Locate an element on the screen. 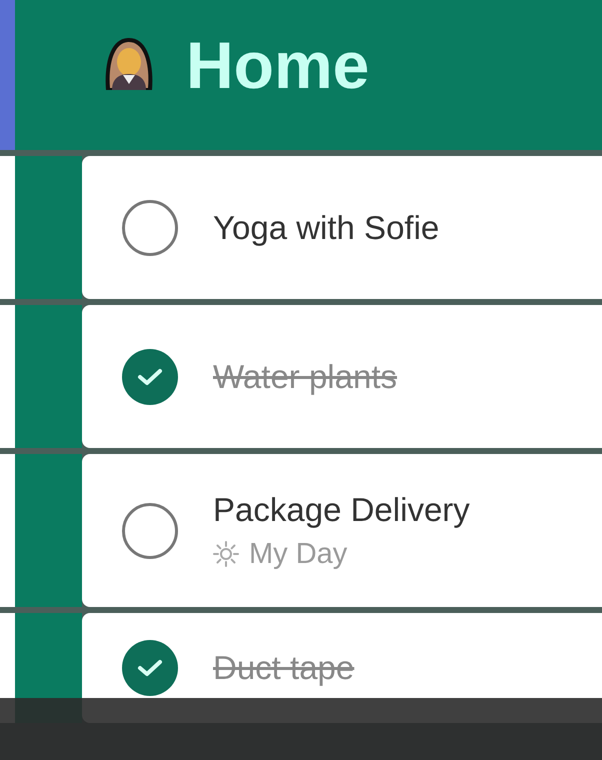  my-day-label: My Day is located at coordinates (298, 554).